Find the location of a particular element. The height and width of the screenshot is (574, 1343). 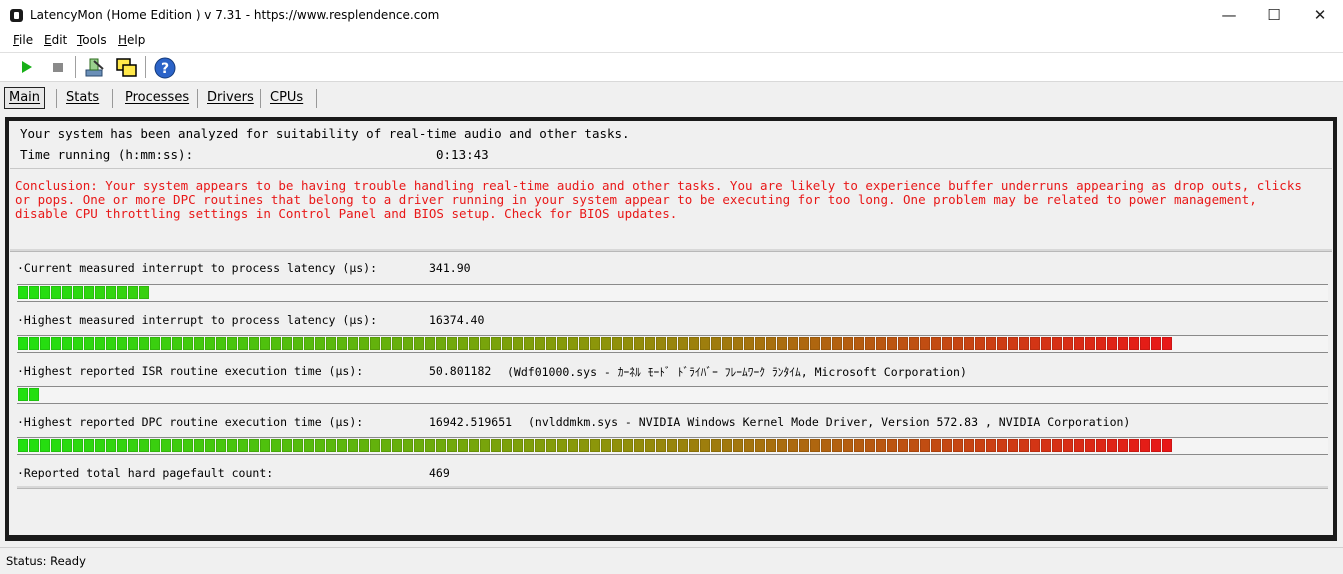

maximize-button: ☐ is located at coordinates (1274, 16).